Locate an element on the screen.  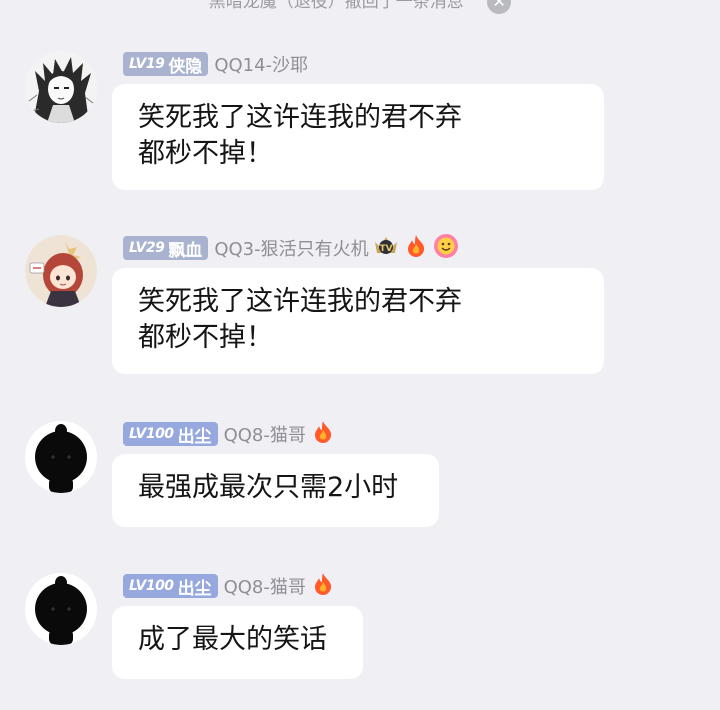
tv-crown-icon: TV is located at coordinates (386, 248).